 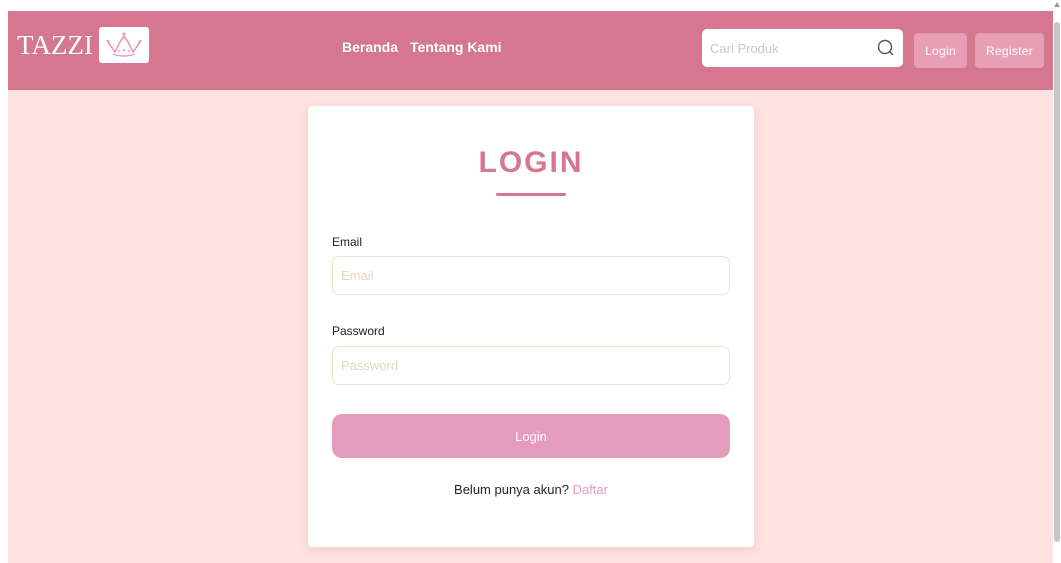 I want to click on search-input, so click(x=787, y=48).